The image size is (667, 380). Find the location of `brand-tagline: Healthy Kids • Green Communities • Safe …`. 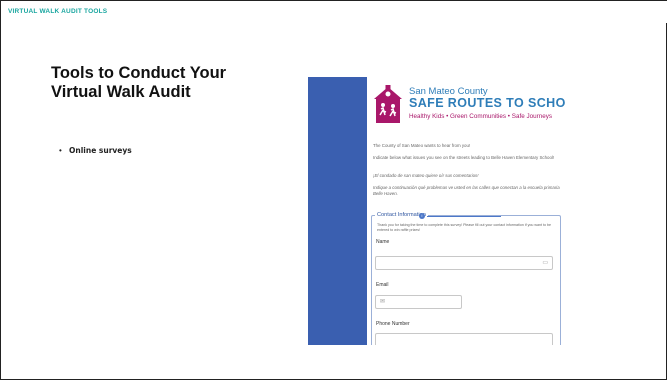

brand-tagline: Healthy Kids • Green Communities • Safe … is located at coordinates (481, 116).